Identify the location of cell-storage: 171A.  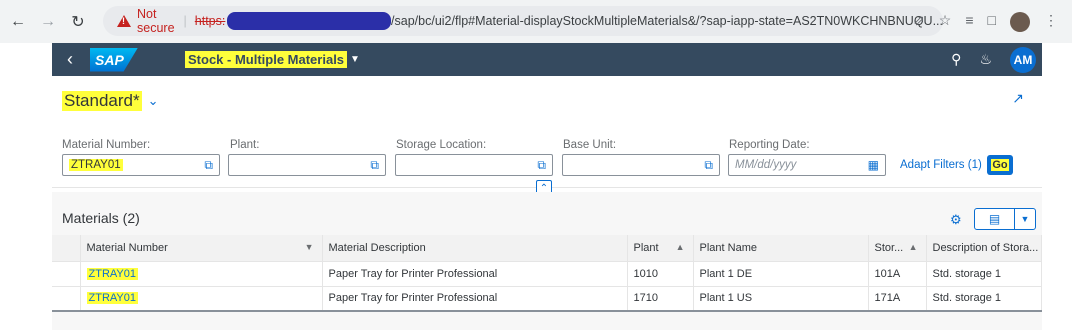
(897, 299).